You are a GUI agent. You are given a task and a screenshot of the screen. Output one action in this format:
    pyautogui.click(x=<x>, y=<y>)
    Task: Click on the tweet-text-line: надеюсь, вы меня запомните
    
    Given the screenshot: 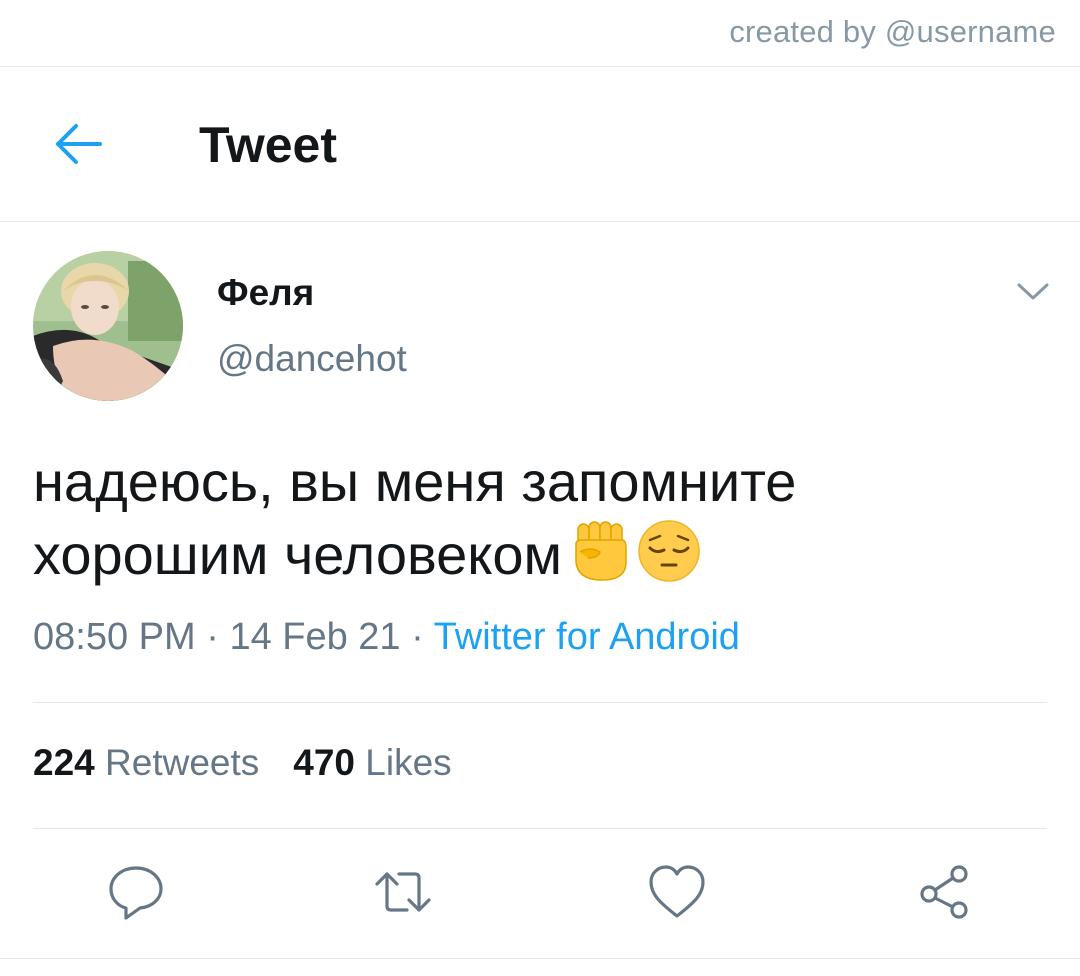 What is the action you would take?
    pyautogui.click(x=415, y=481)
    